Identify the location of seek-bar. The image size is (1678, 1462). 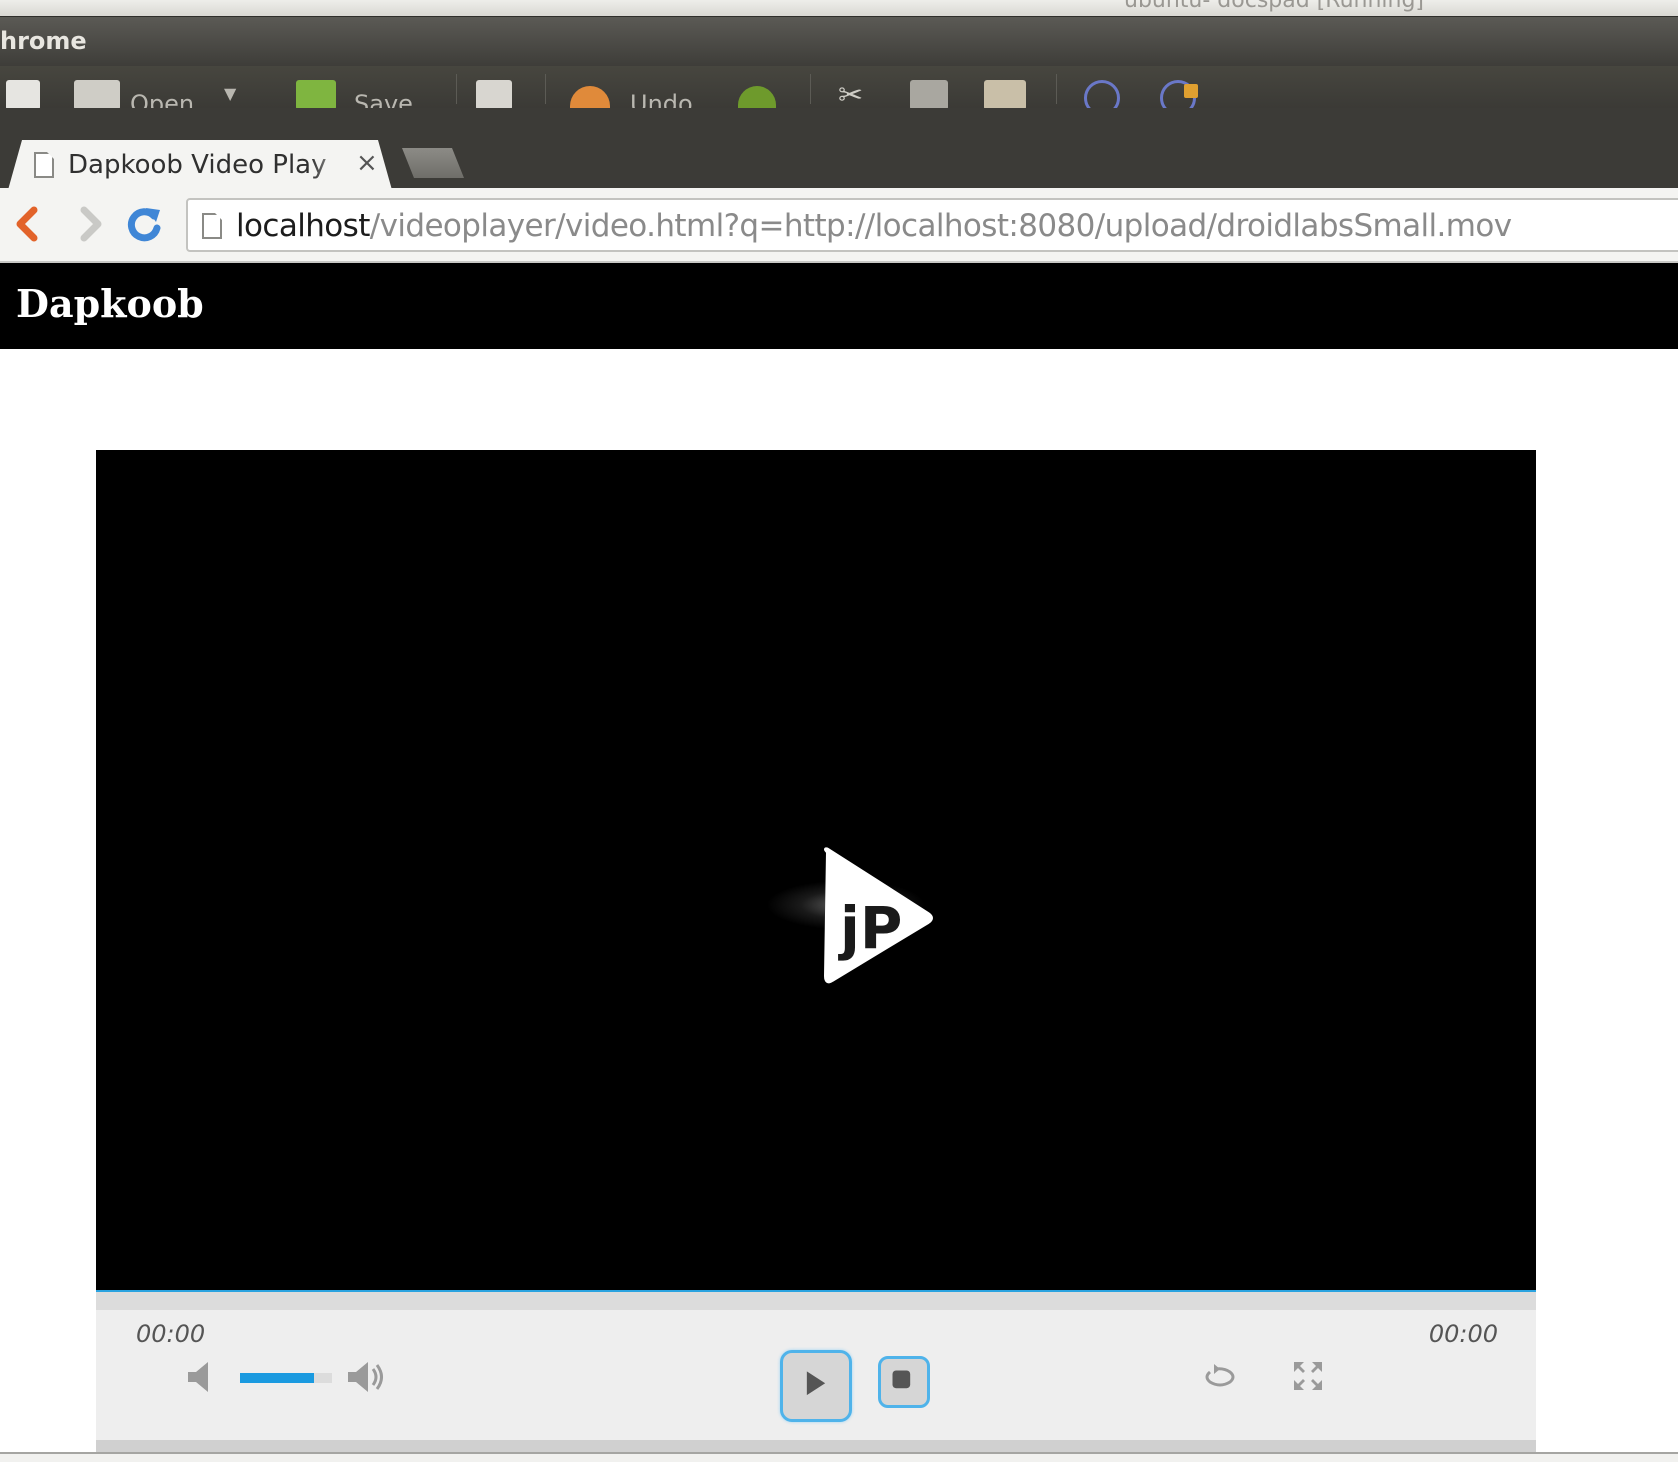
(816, 1300).